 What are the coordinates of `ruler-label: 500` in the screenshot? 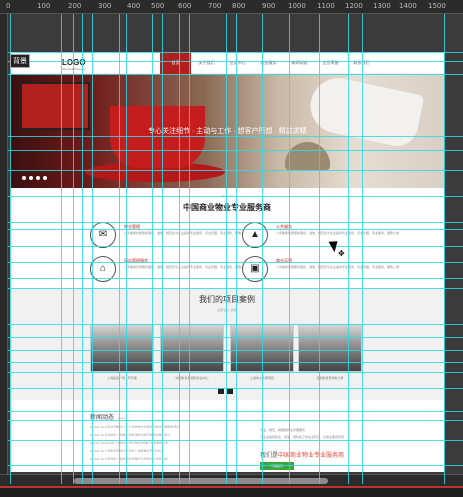 It's located at (158, 6).